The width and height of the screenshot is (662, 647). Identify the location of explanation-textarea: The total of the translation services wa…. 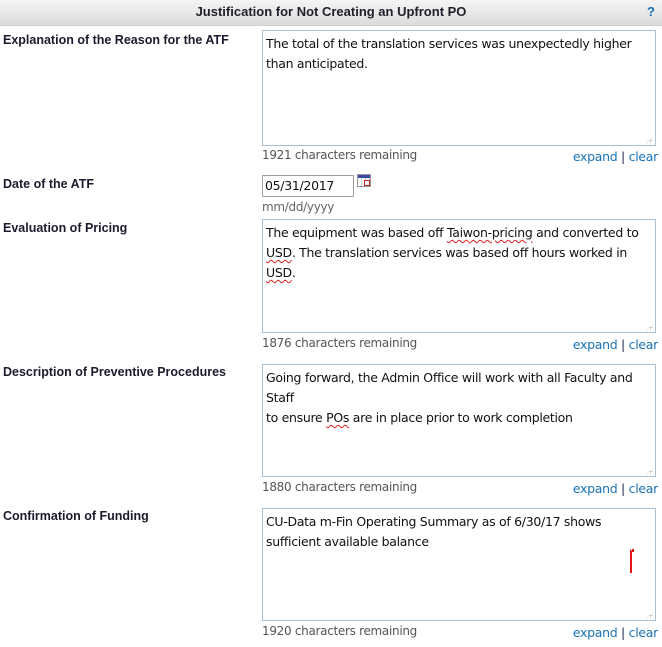
(459, 88).